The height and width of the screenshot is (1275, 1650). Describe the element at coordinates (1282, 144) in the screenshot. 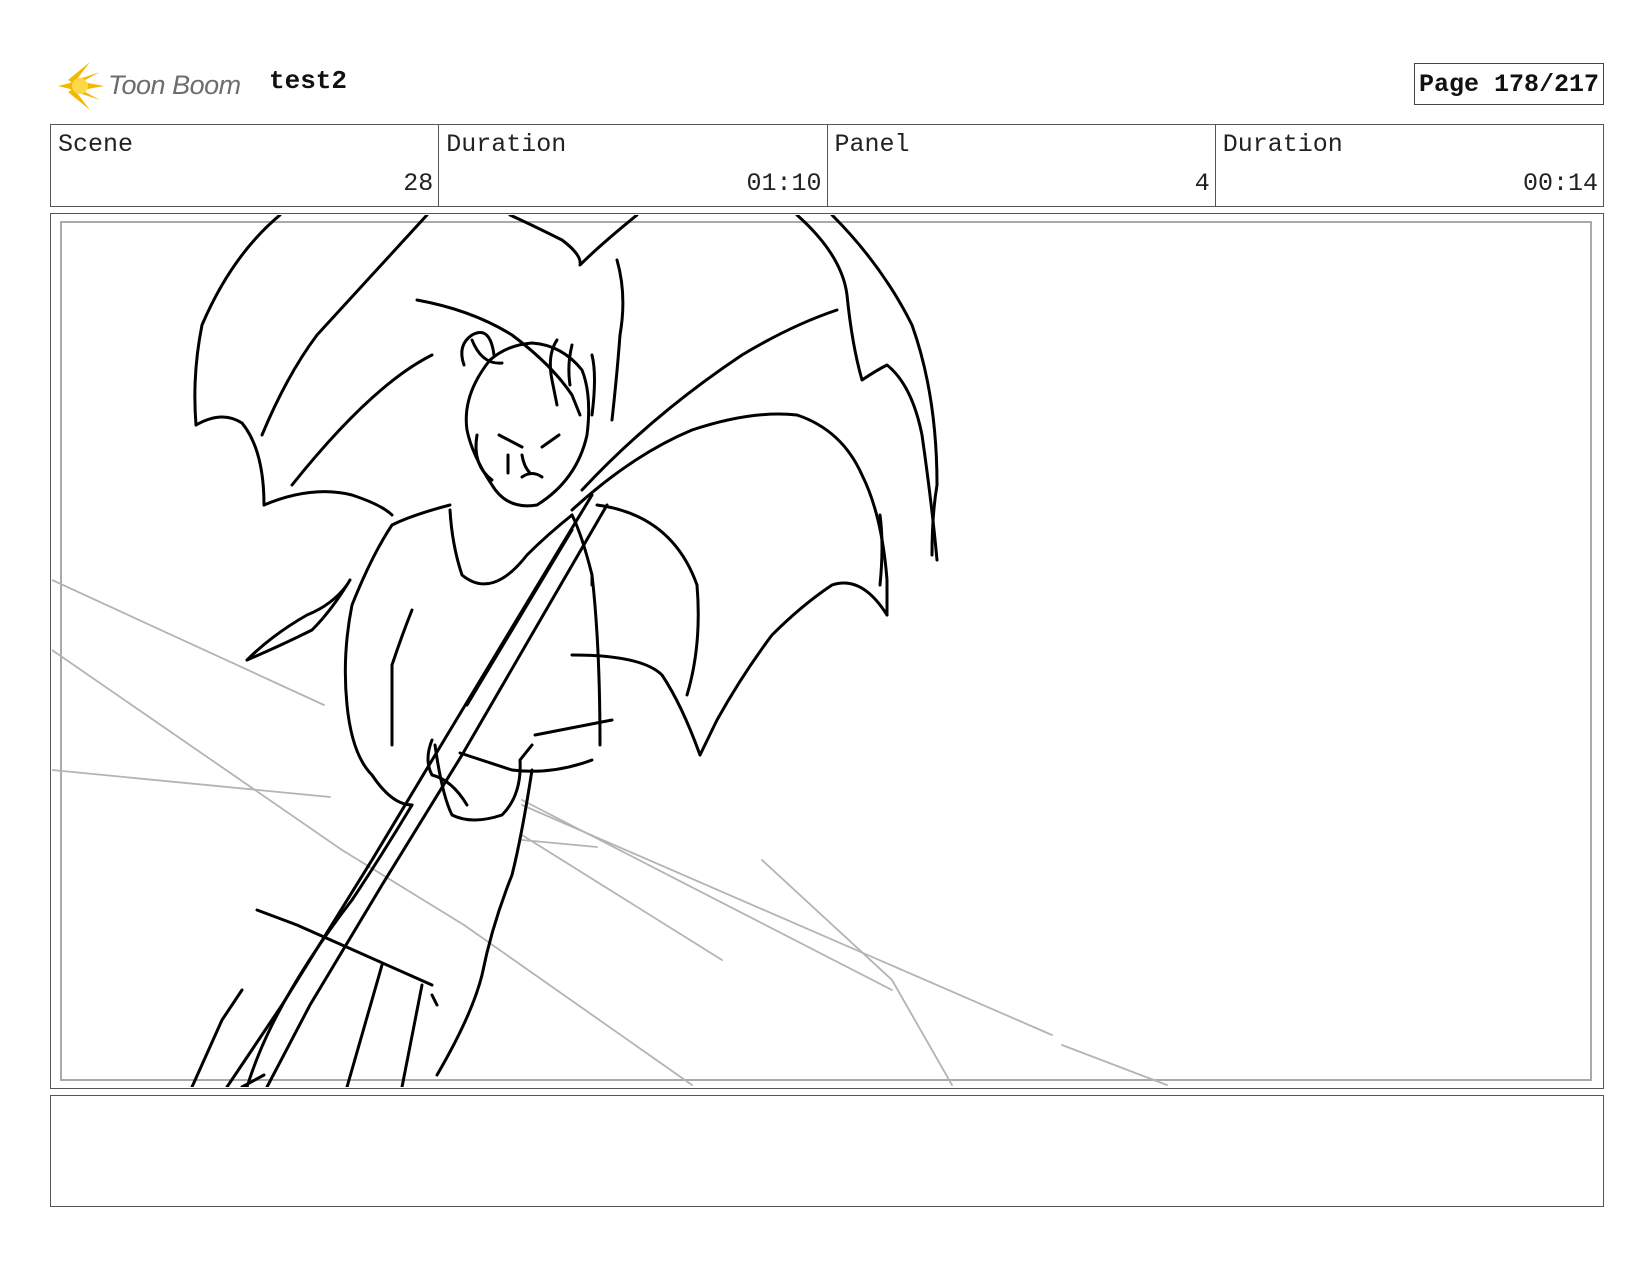

I see `panel-duration-label: Duration` at that location.